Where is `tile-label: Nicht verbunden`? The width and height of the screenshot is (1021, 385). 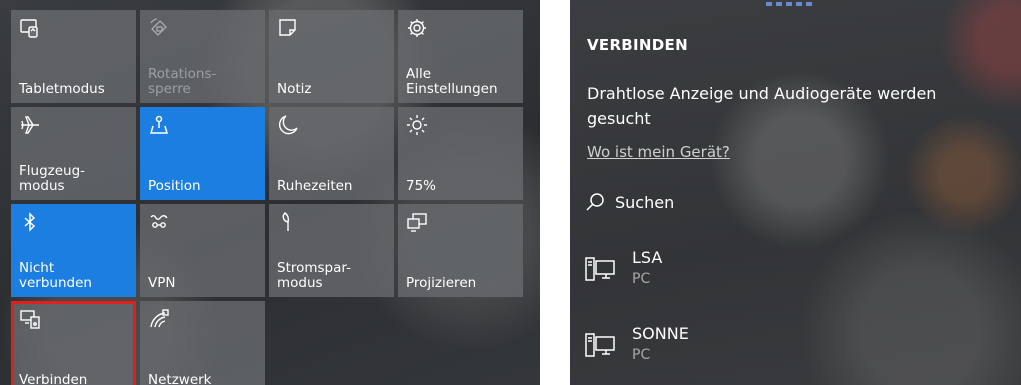 tile-label: Nicht verbunden is located at coordinates (55, 275).